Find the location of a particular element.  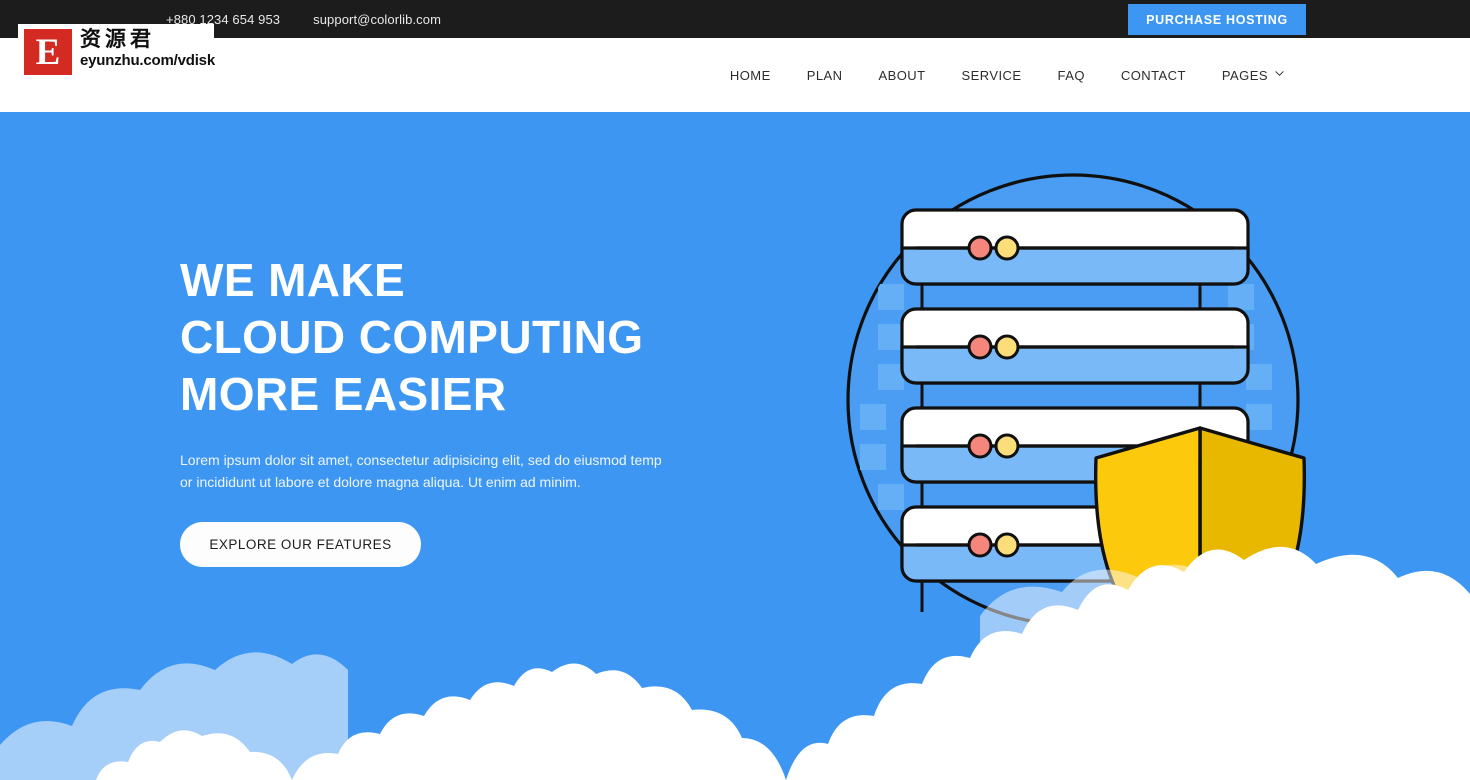

hero-title: WE MAKE CLOUD COMPUTING MORE EASIER is located at coordinates (460, 337).